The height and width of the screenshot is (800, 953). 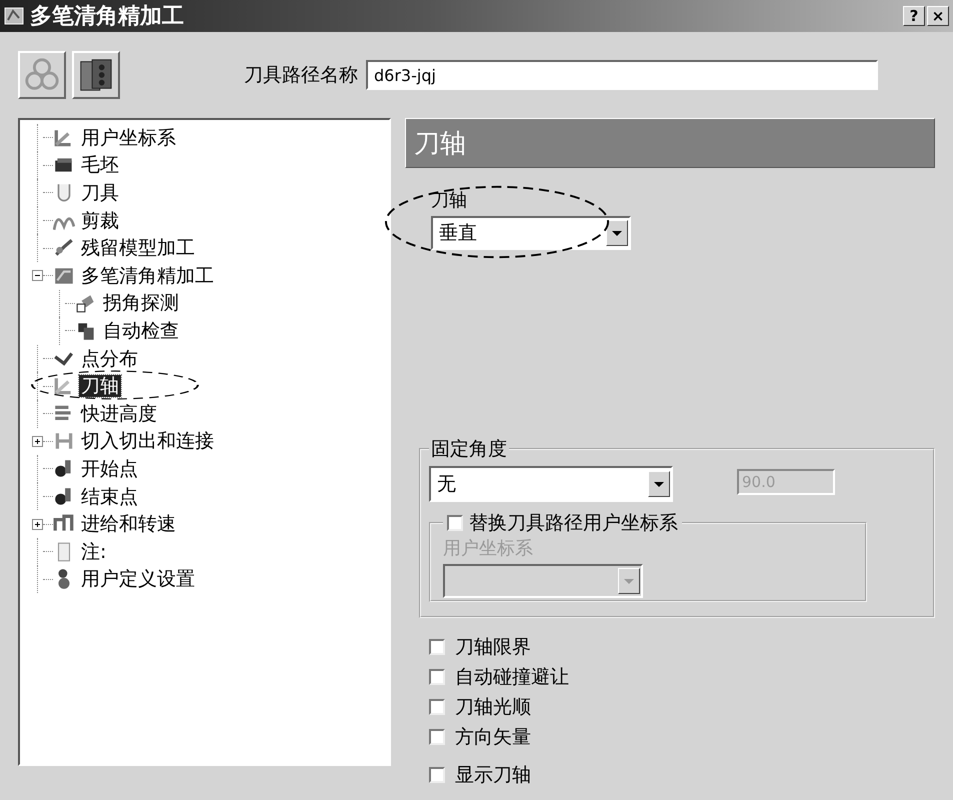 What do you see at coordinates (96, 75) in the screenshot?
I see `copy-button` at bounding box center [96, 75].